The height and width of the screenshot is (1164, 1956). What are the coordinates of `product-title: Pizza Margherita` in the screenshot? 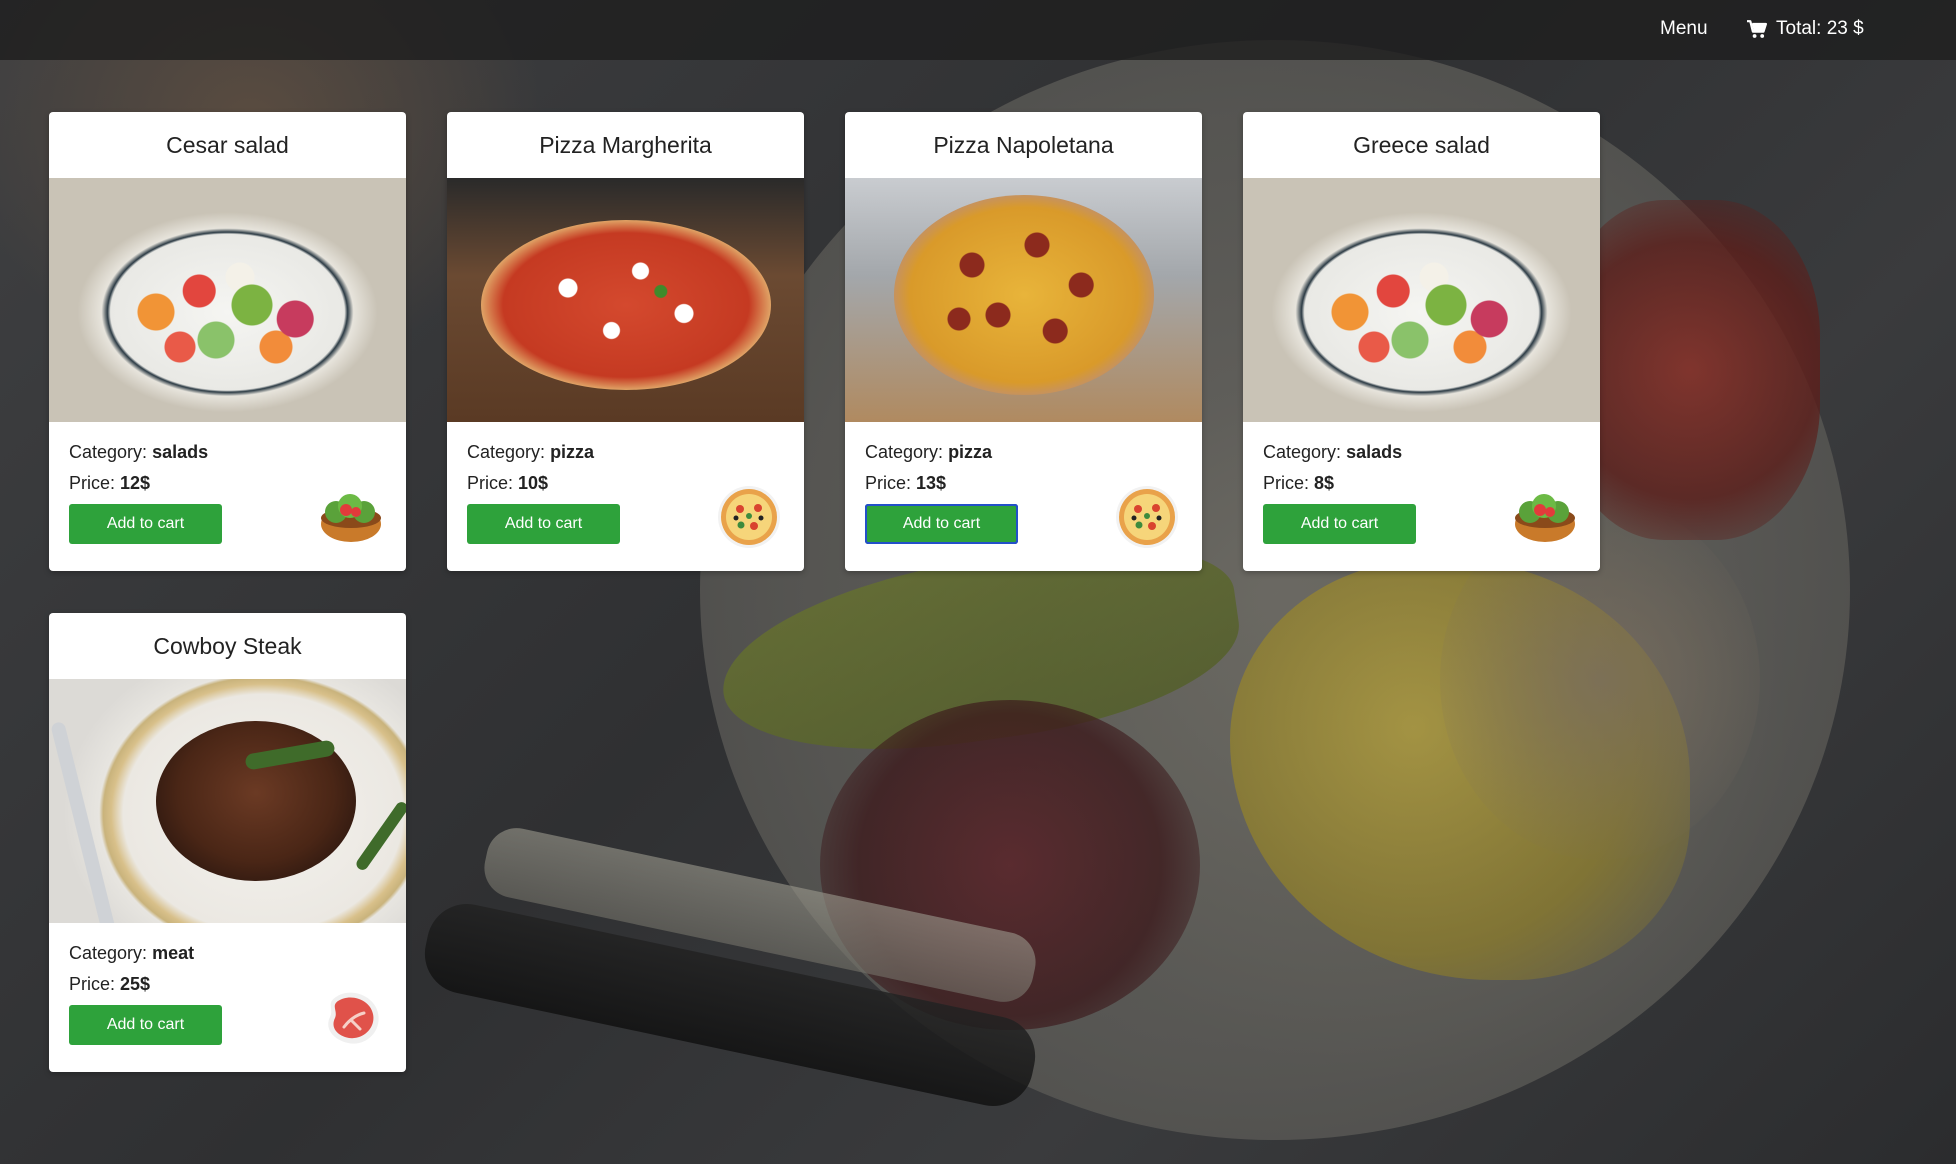 It's located at (625, 145).